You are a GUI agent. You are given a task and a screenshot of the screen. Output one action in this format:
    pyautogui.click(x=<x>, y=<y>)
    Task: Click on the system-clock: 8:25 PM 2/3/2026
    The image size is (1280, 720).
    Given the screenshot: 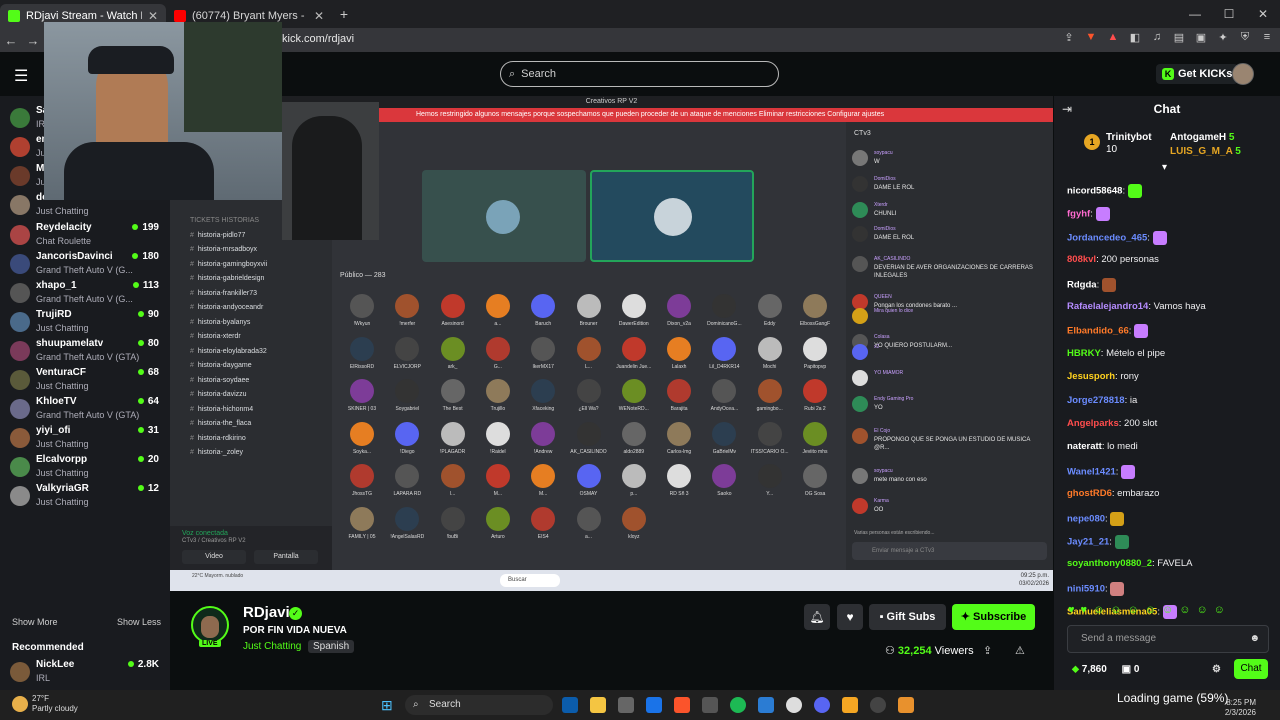 What is the action you would take?
    pyautogui.click(x=1240, y=708)
    